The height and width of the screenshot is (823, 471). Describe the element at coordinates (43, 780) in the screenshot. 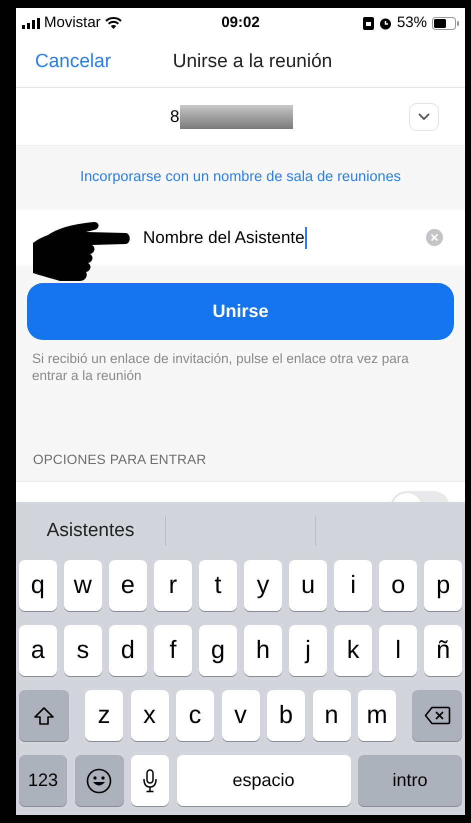

I see `numbers-key: 123` at that location.